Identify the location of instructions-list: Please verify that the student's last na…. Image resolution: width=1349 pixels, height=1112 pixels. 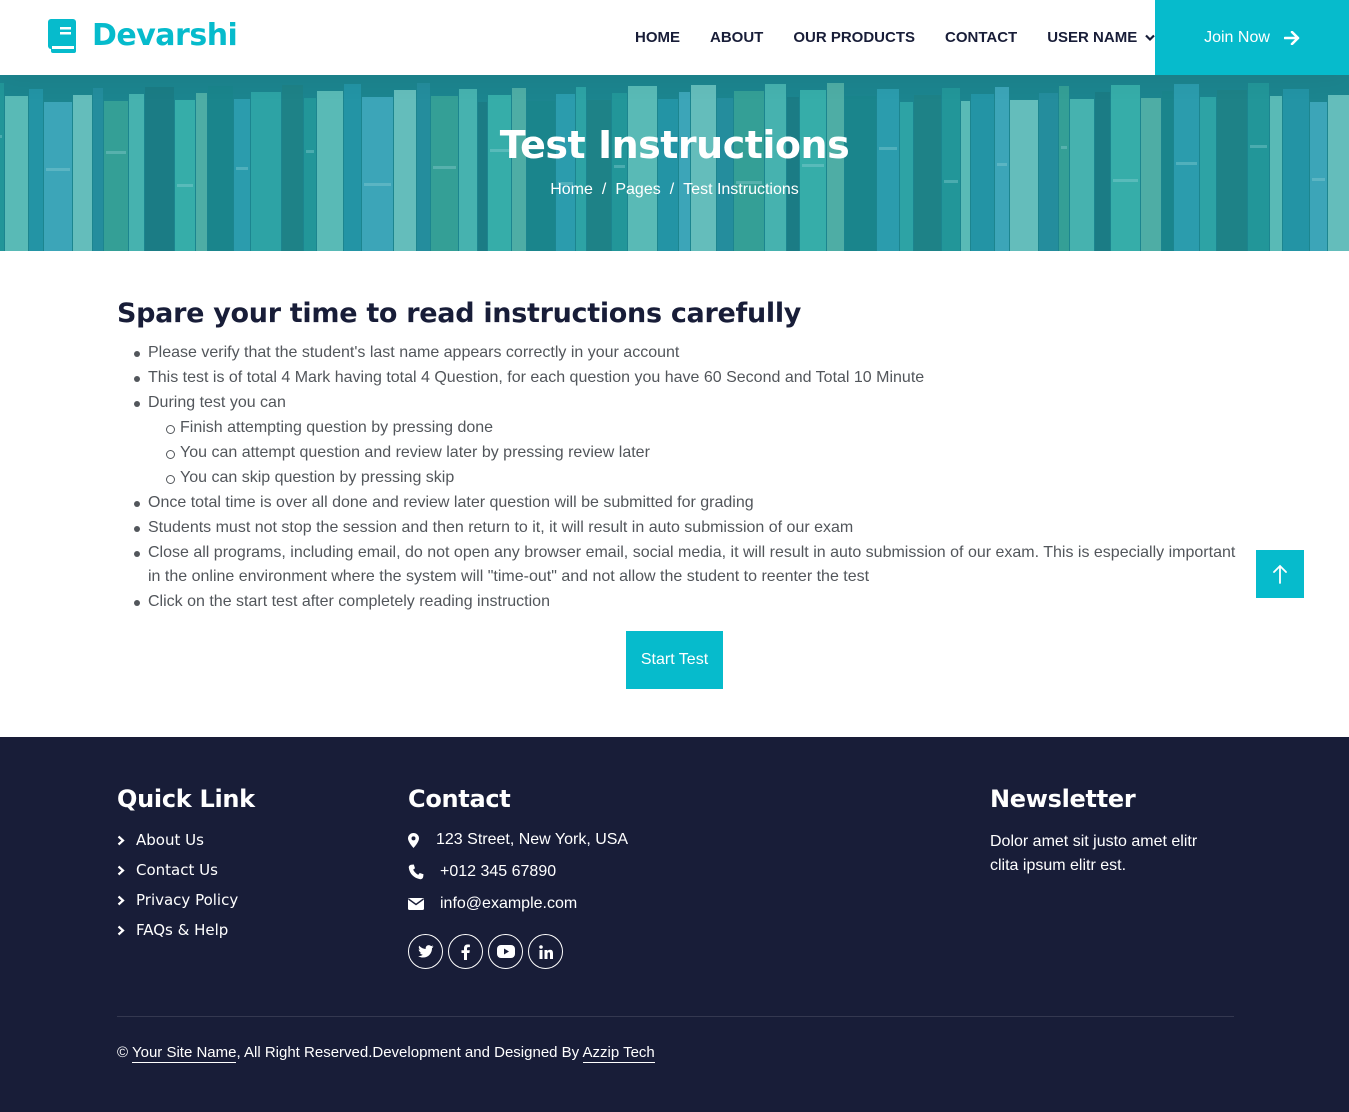
(677, 378).